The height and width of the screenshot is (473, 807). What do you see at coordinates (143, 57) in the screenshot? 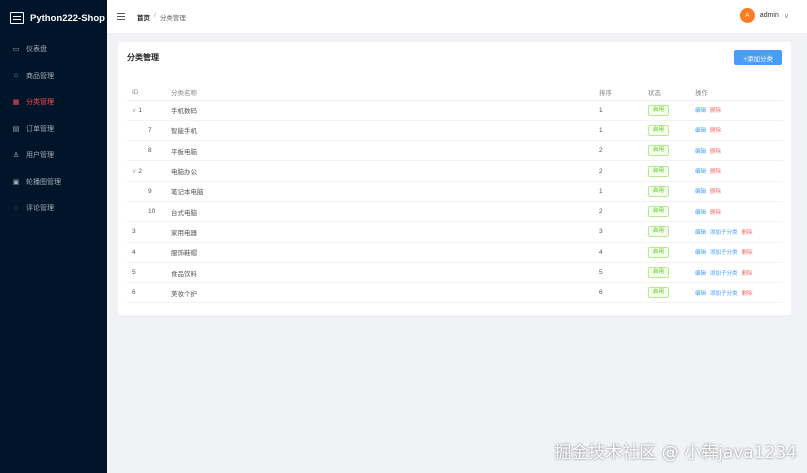
I see `page-title: 分类管理` at bounding box center [143, 57].